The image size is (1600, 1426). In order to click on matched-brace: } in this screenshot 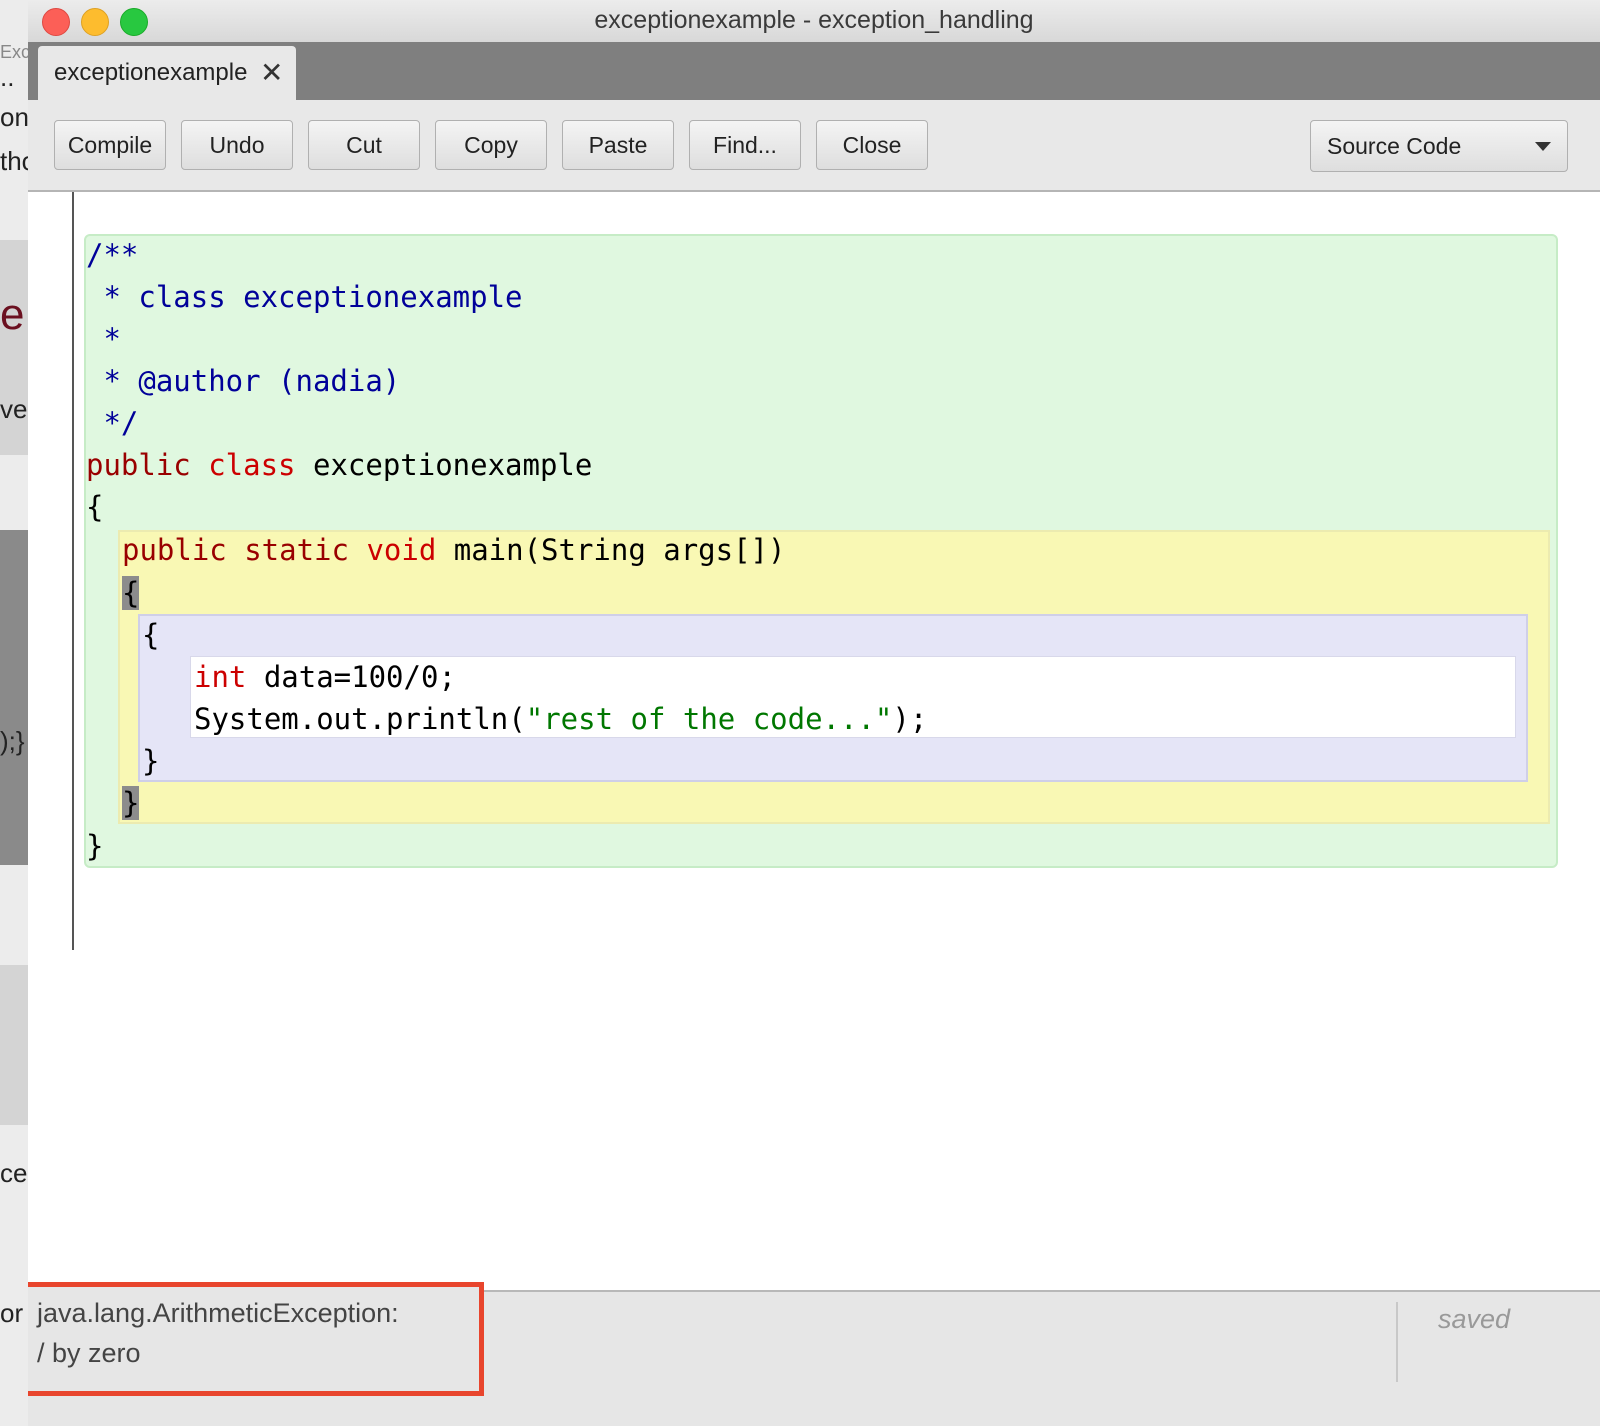, I will do `click(131, 803)`.